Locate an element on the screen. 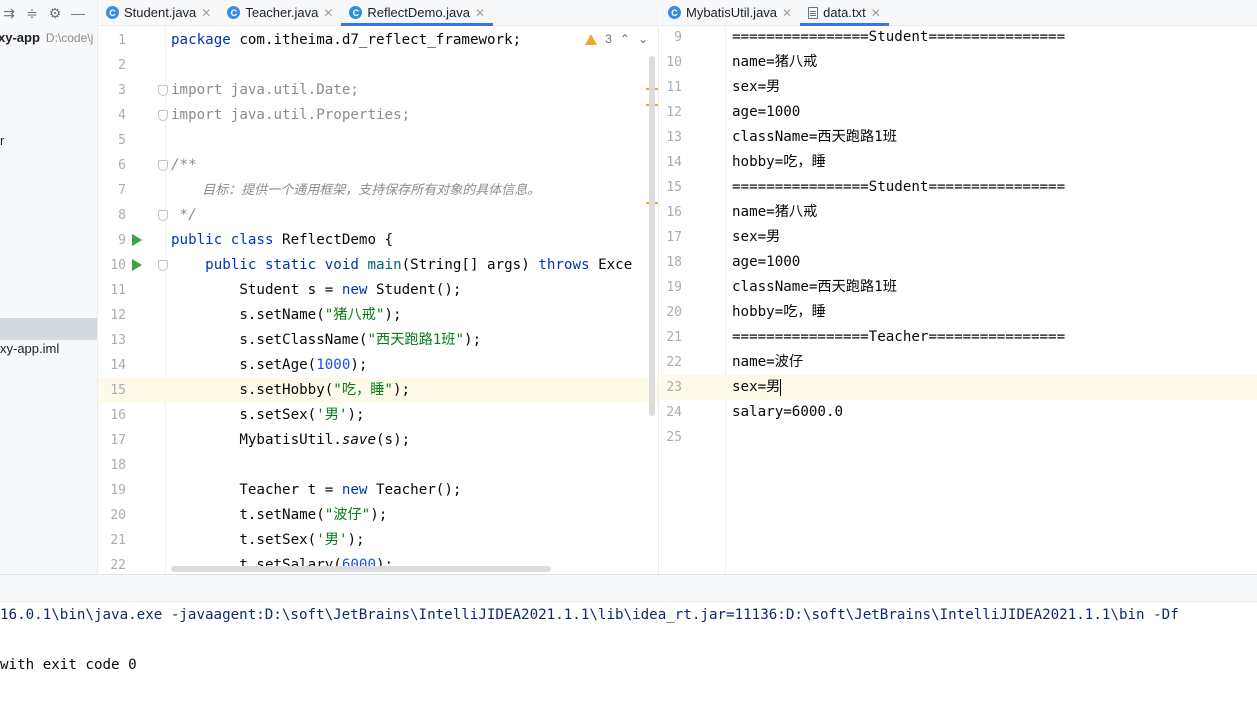 The width and height of the screenshot is (1257, 728). code-line: 4 import java.util.Properties; is located at coordinates (264, 115).